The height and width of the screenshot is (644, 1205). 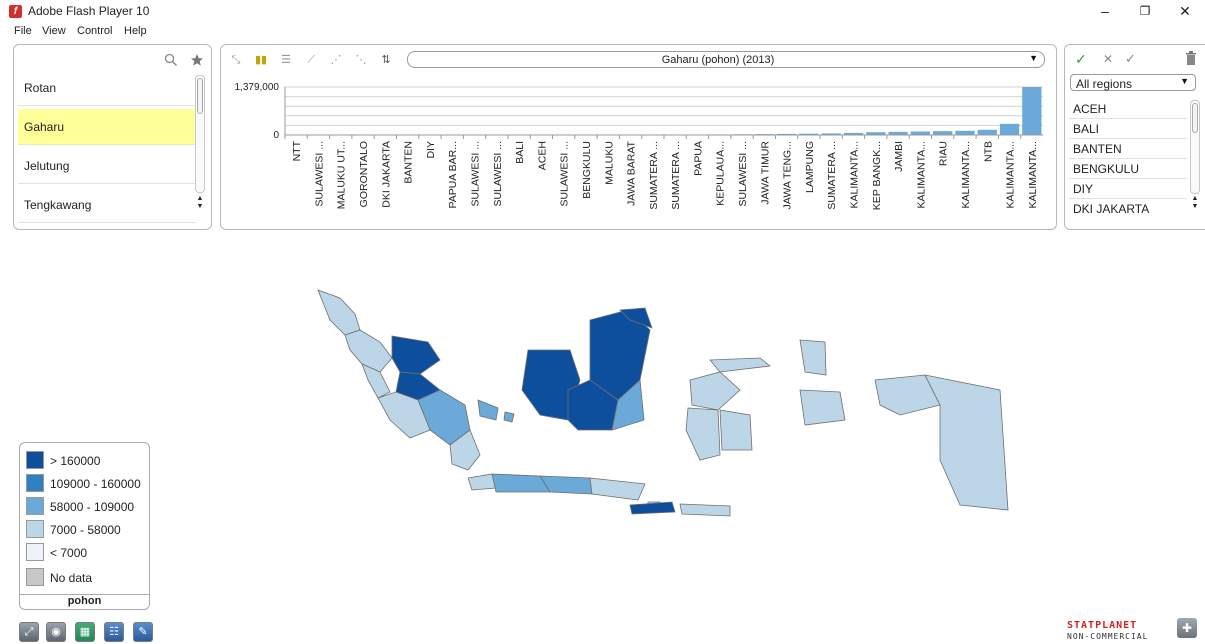 What do you see at coordinates (617, 489) in the screenshot?
I see `map-region-jatim` at bounding box center [617, 489].